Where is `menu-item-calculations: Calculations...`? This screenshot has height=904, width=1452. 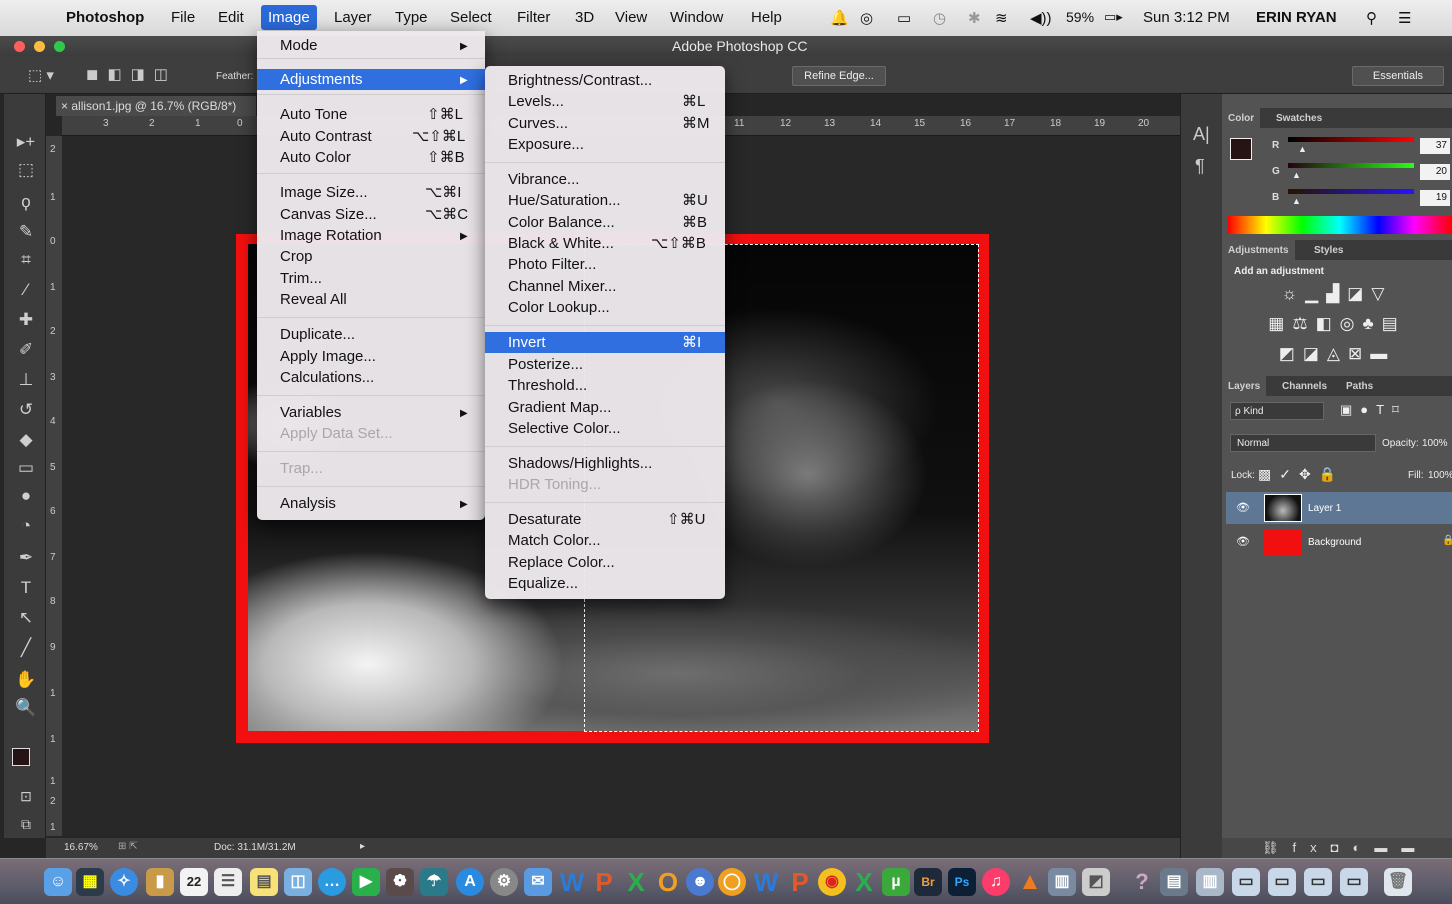
menu-item-calculations: Calculations... is located at coordinates (371, 377).